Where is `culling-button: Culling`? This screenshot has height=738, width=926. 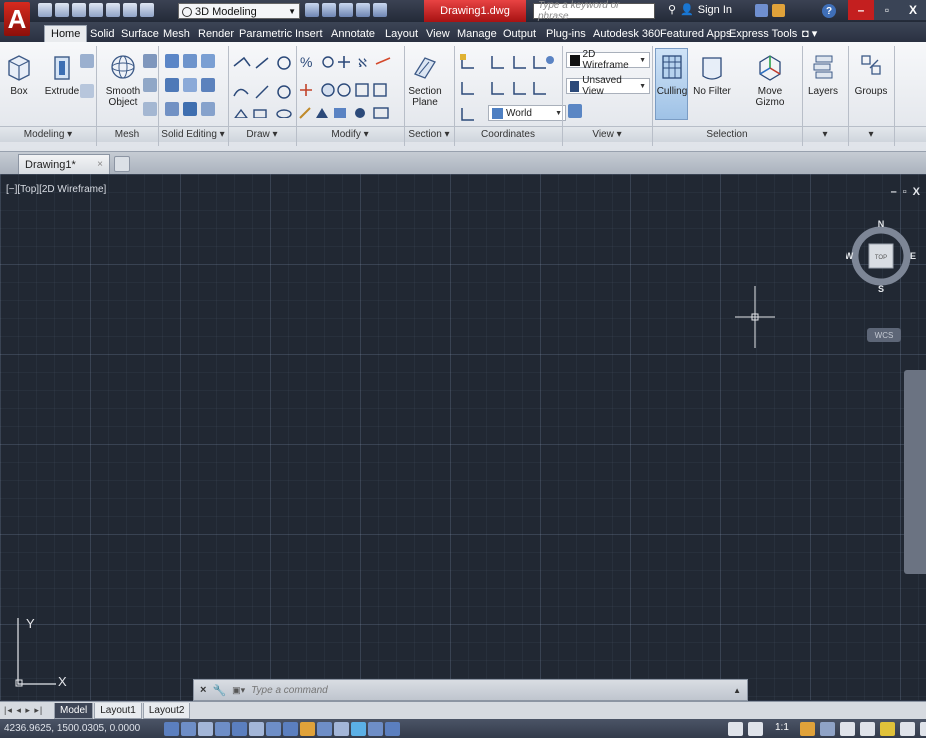 culling-button: Culling is located at coordinates (672, 74).